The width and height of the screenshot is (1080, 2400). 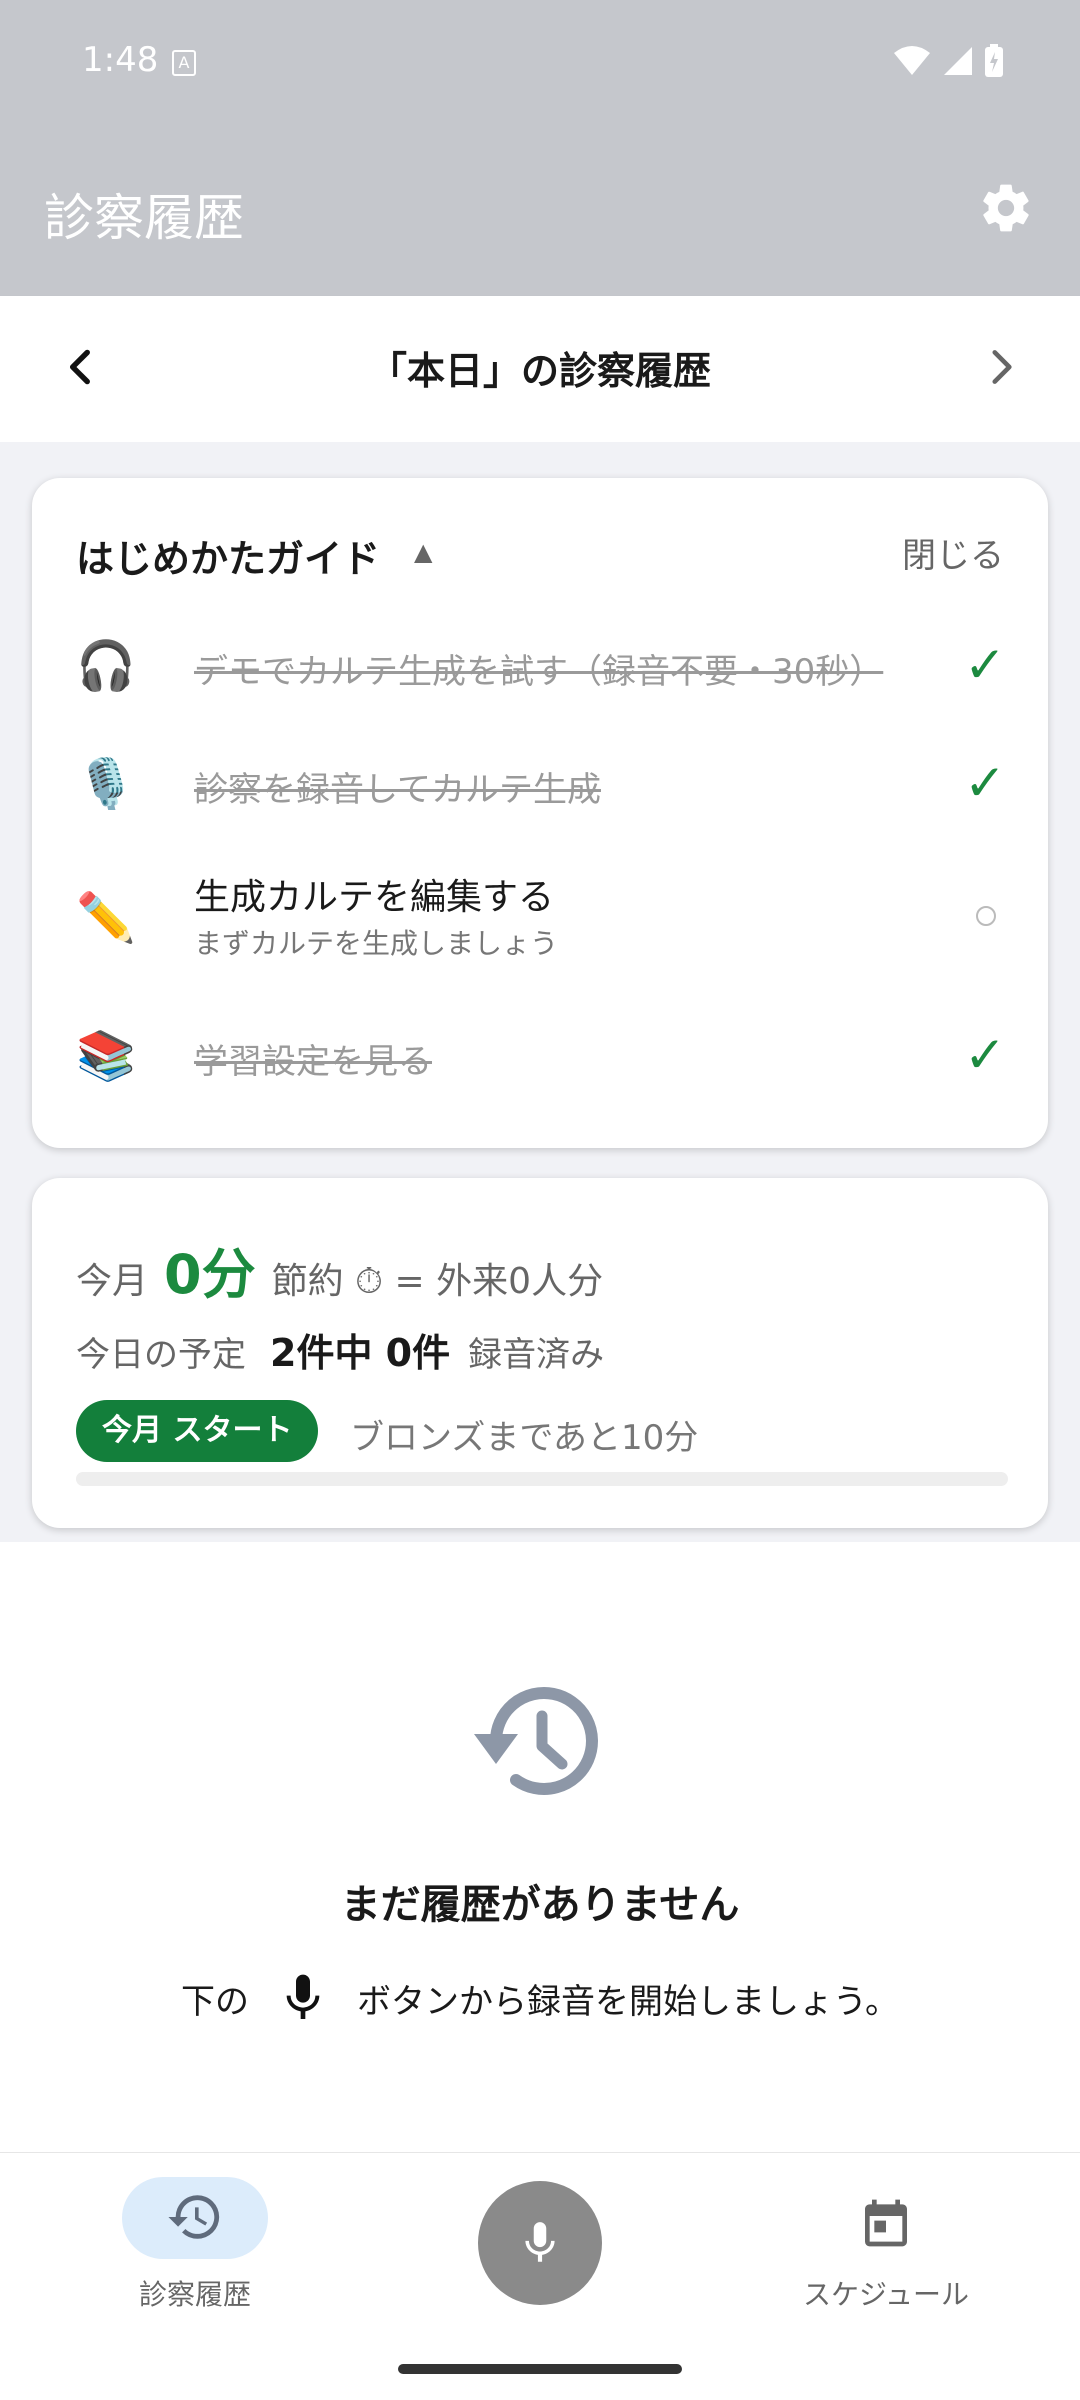 I want to click on nav-history-label: 診察履歴, so click(x=195, y=2293).